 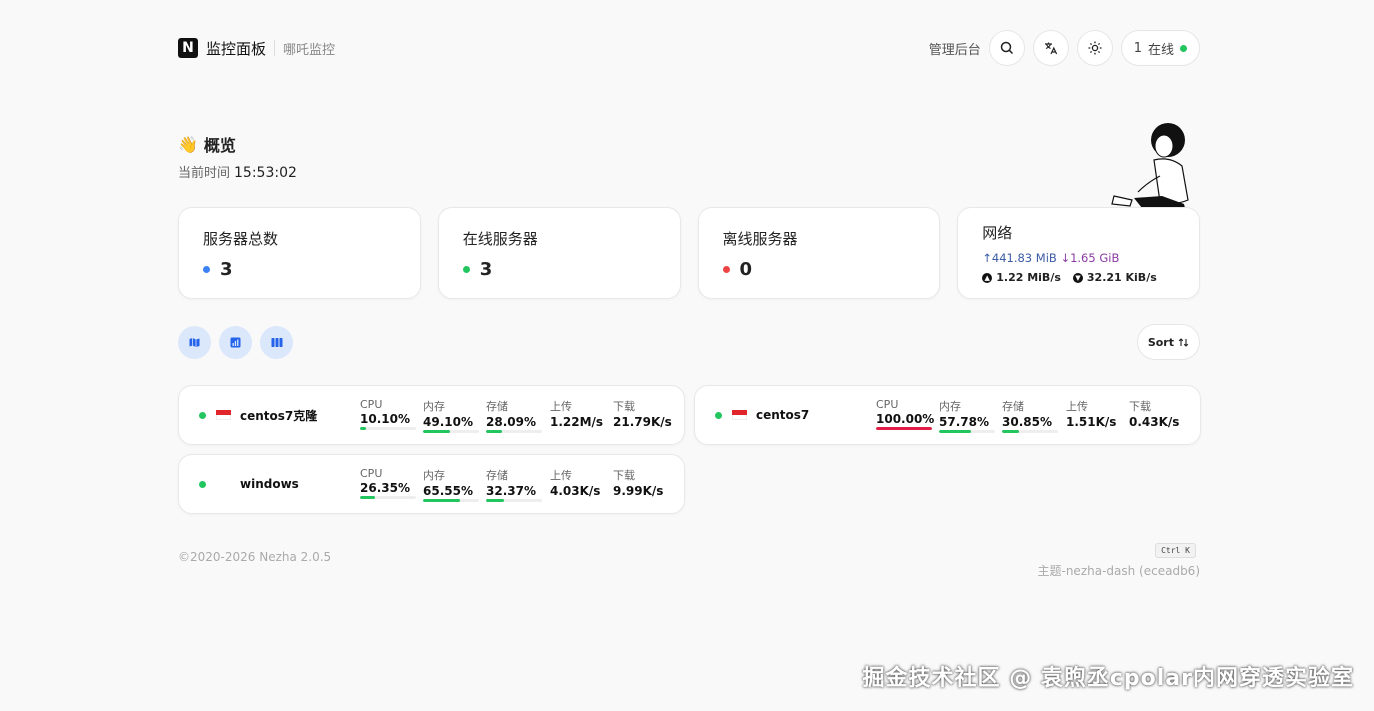 What do you see at coordinates (642, 422) in the screenshot?
I see `metric-down-value: 21.79K/s` at bounding box center [642, 422].